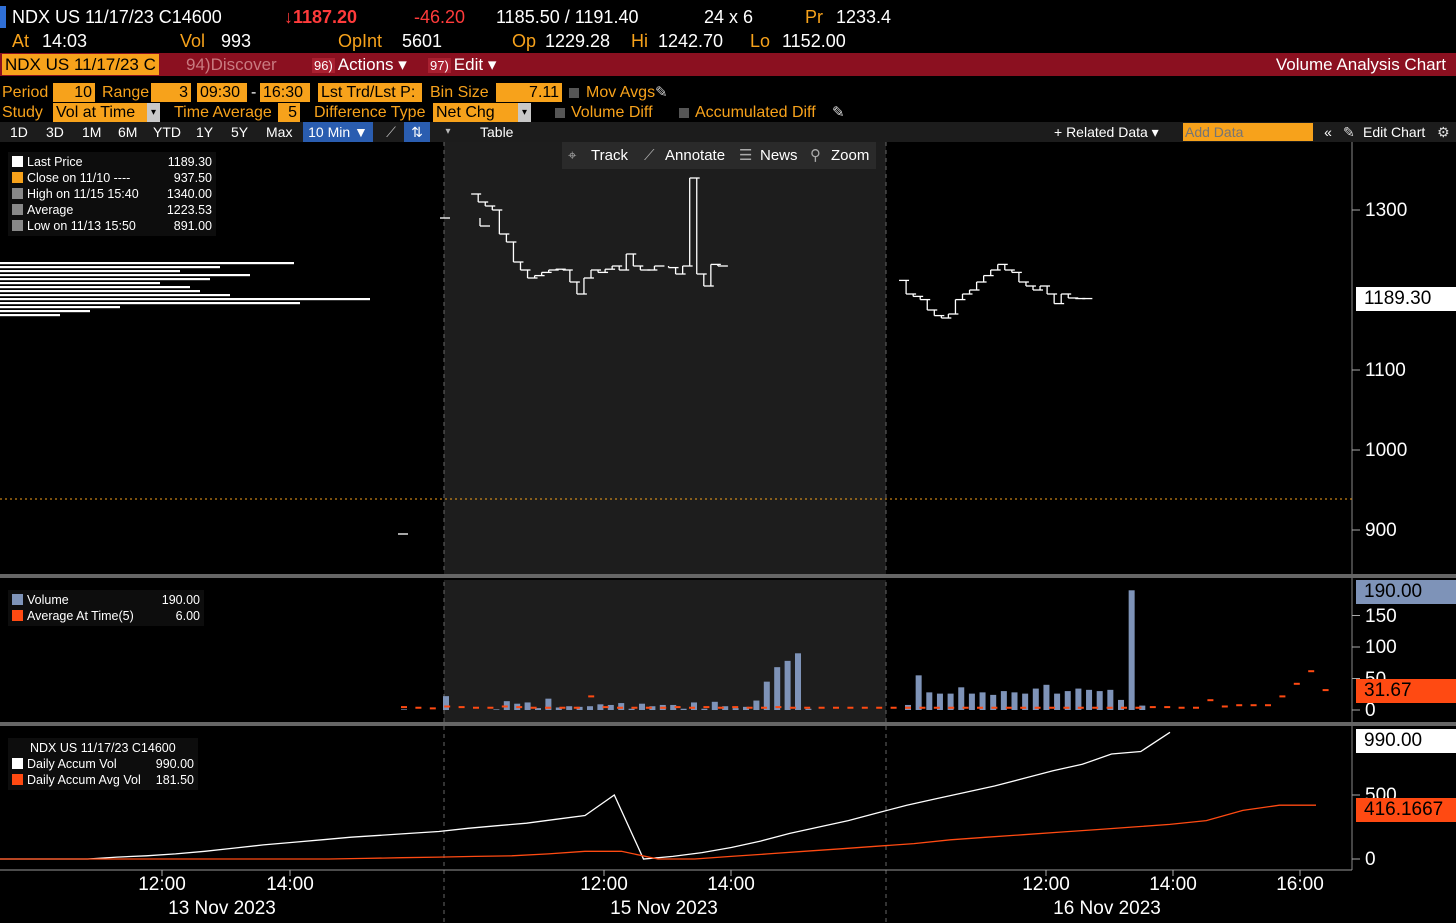 The height and width of the screenshot is (923, 1456). I want to click on actions-label: Actions ▾, so click(372, 64).